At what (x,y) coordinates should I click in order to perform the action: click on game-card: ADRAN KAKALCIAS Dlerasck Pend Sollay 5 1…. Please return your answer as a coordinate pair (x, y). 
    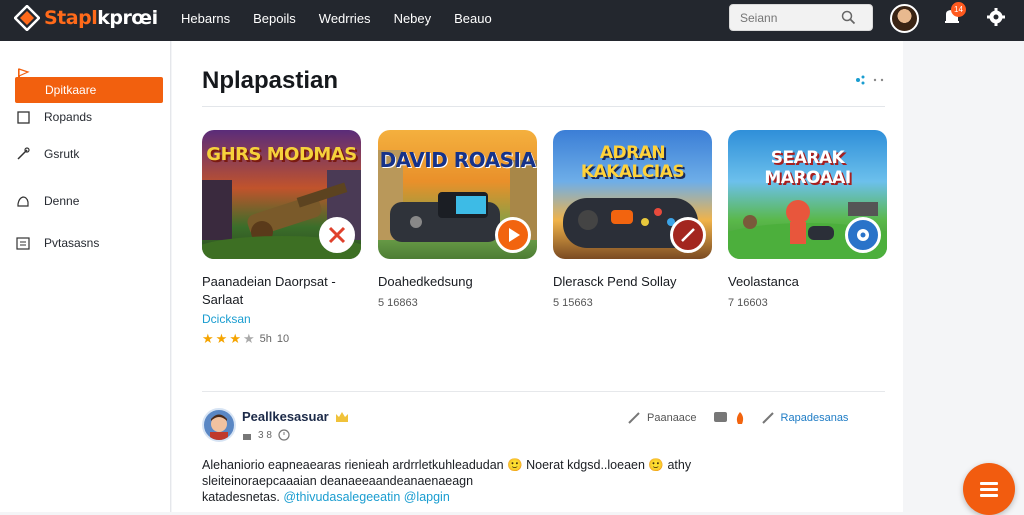
    Looking at the image, I should click on (632, 219).